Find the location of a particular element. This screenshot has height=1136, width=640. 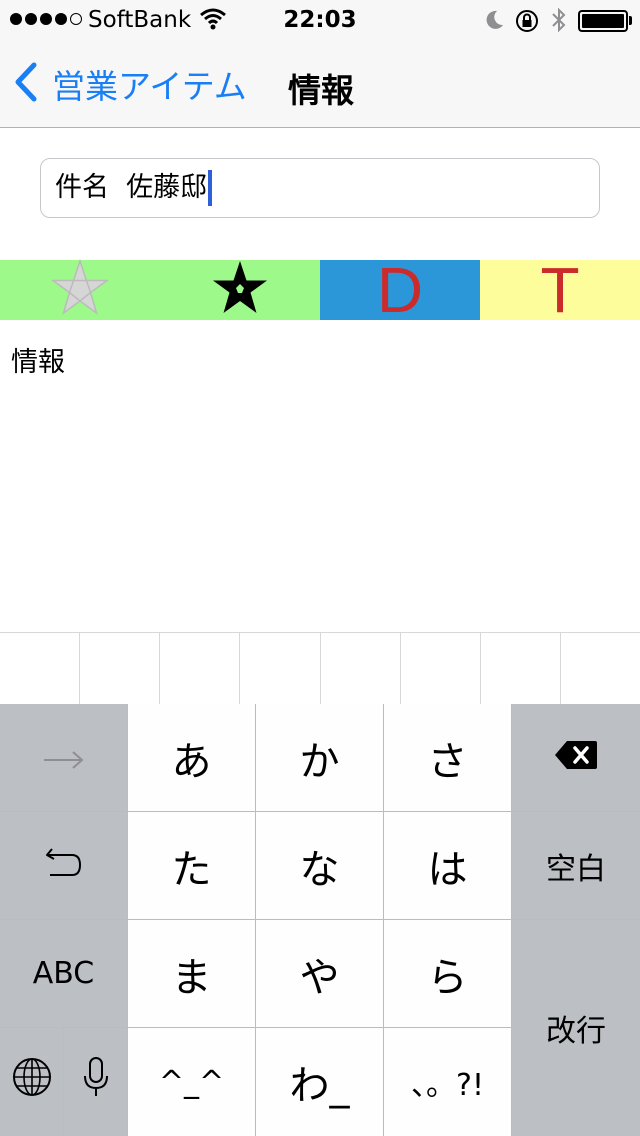

delete-key is located at coordinates (576, 757).